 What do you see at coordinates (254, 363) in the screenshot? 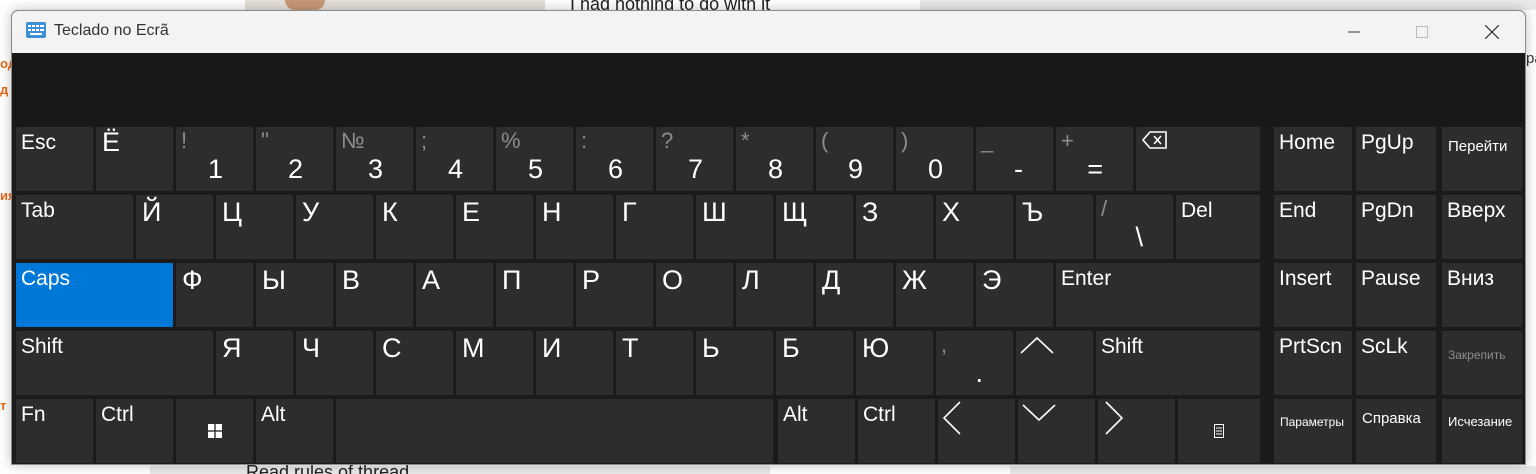
I see `key-letter: Я` at bounding box center [254, 363].